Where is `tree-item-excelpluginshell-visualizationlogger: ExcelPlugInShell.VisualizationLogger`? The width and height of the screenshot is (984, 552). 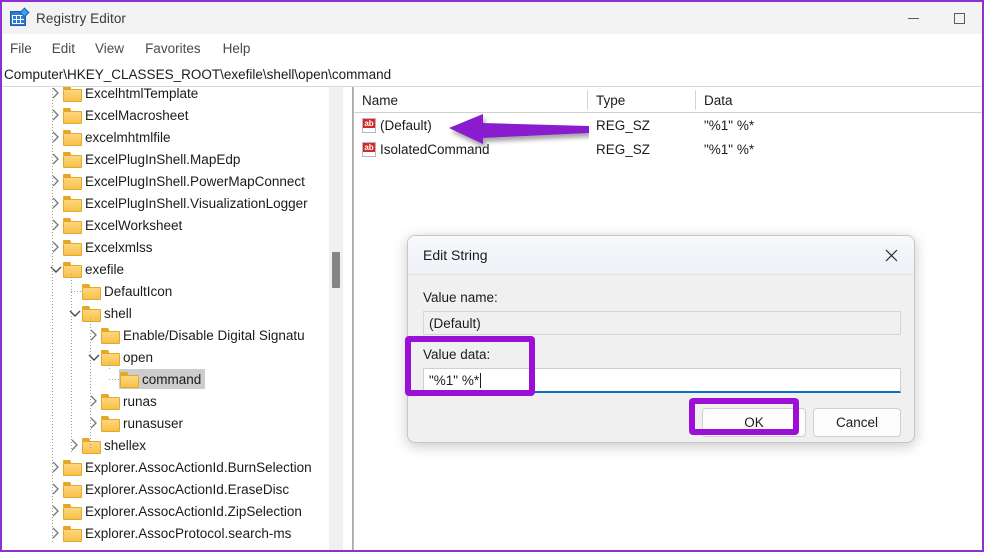 tree-item-excelpluginshell-visualizationlogger: ExcelPlugInShell.VisualizationLogger is located at coordinates (172, 203).